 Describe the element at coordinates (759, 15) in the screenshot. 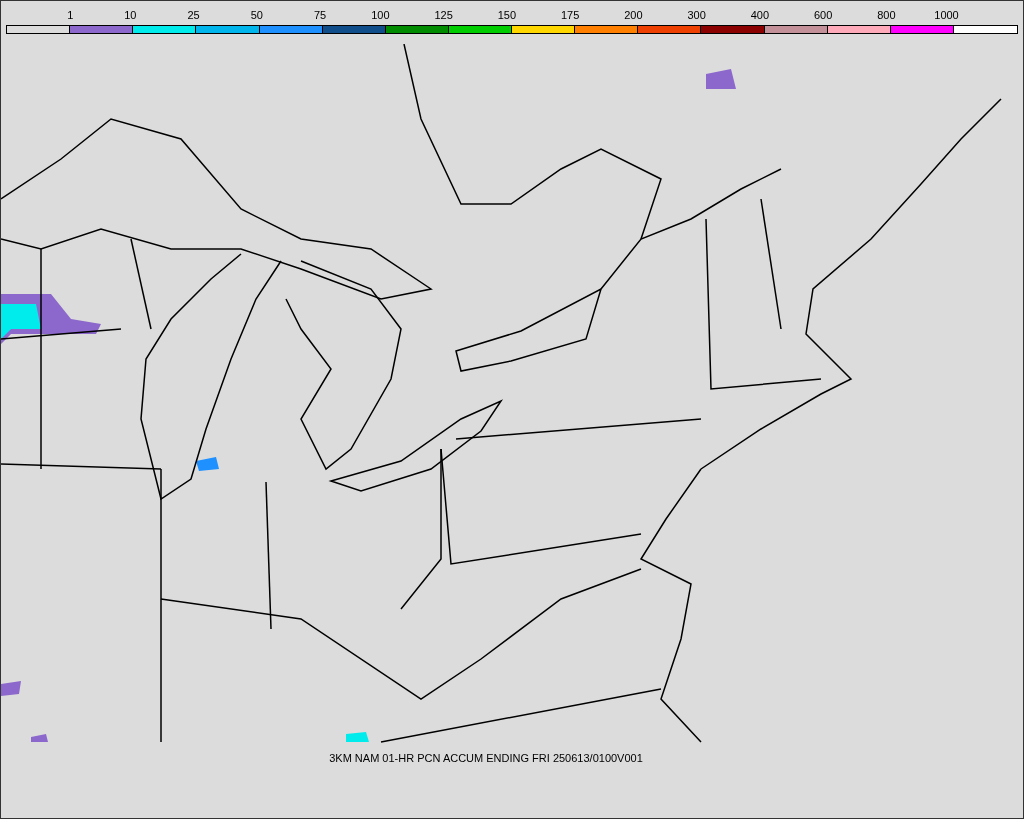

I see `legend-label: 400` at that location.